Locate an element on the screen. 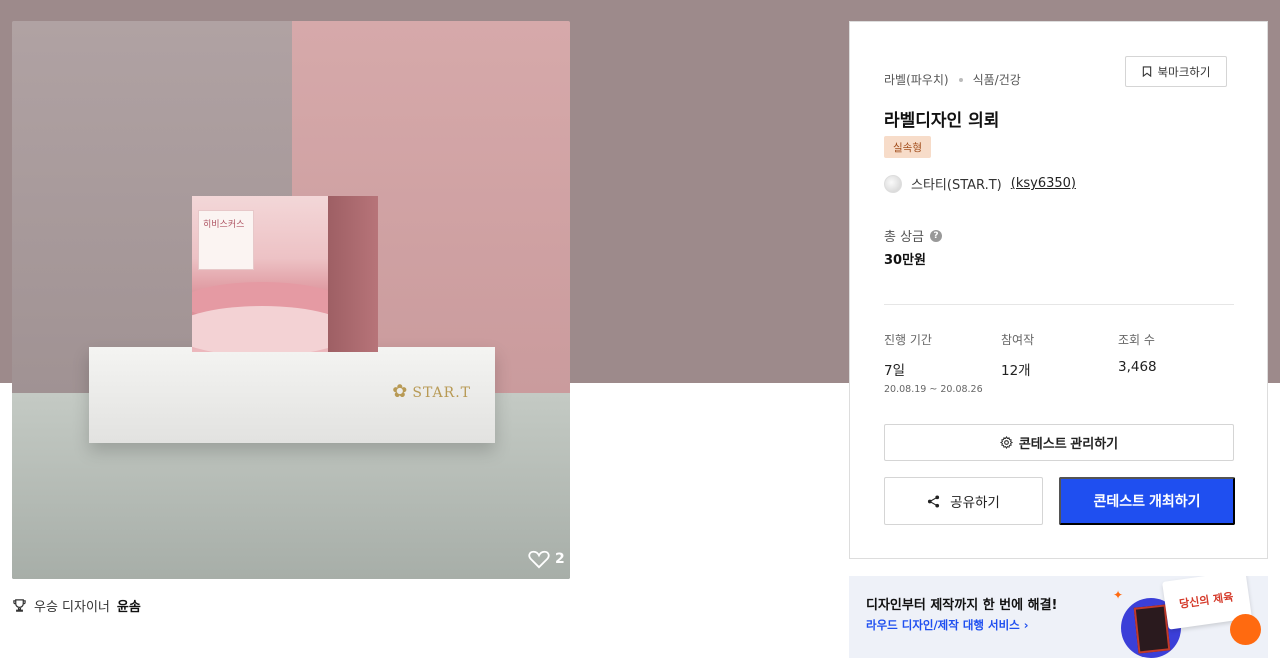 This screenshot has width=1280, height=658. like-button: 2 is located at coordinates (546, 559).